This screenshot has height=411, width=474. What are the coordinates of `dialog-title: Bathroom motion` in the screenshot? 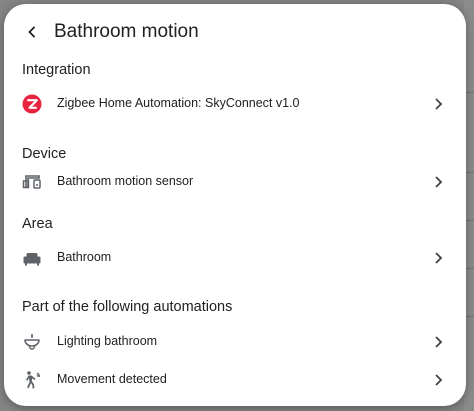 It's located at (126, 31).